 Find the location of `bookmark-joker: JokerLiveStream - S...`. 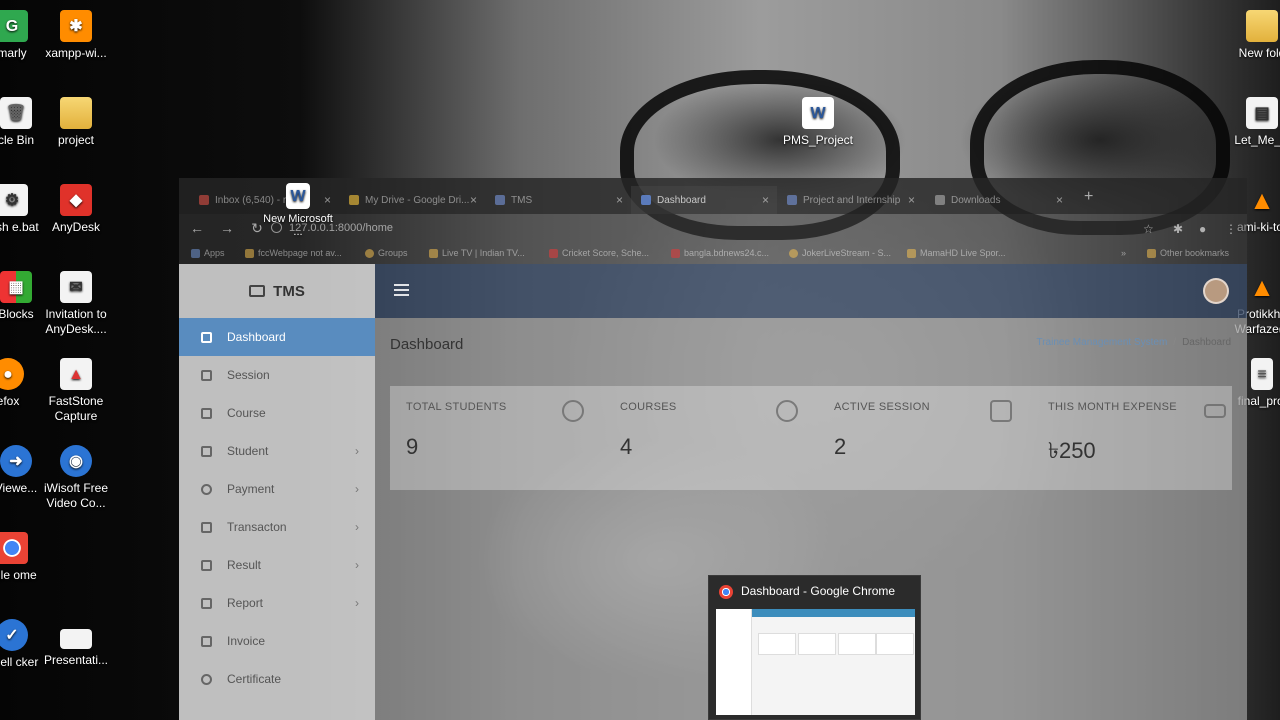

bookmark-joker: JokerLiveStream - S... is located at coordinates (840, 253).